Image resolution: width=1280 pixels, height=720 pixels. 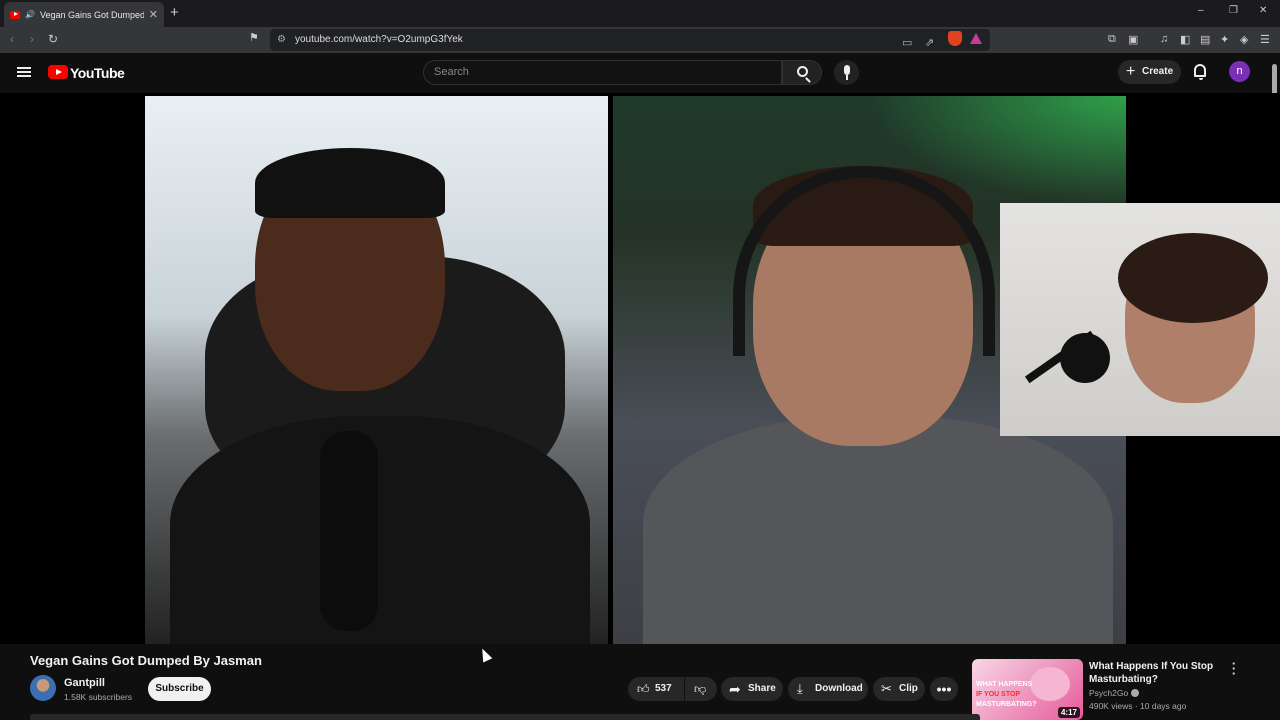 What do you see at coordinates (12, 39) in the screenshot?
I see `back-icon: ‹` at bounding box center [12, 39].